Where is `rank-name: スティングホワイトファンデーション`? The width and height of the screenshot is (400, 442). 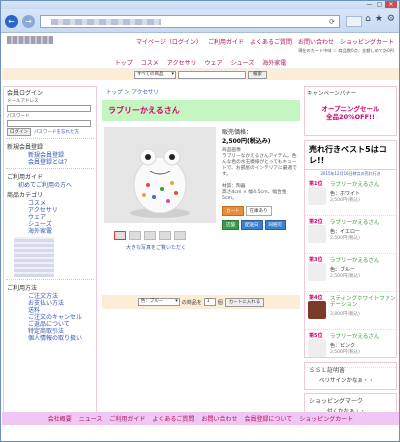
rank-name: スティングホワイトファンデーション is located at coordinates (363, 302).